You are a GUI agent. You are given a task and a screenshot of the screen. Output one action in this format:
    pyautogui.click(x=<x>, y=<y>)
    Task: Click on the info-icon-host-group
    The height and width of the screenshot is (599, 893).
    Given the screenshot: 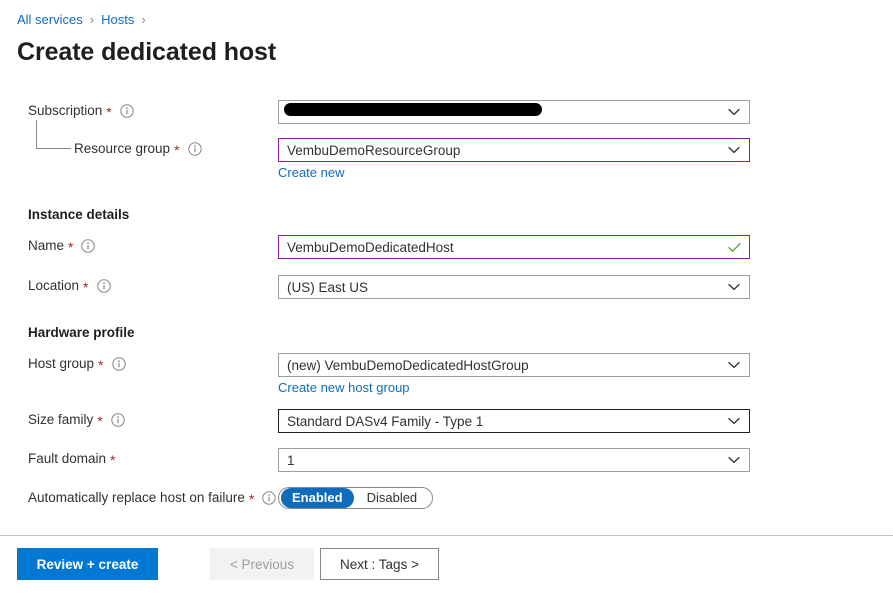 What is the action you would take?
    pyautogui.click(x=118, y=364)
    